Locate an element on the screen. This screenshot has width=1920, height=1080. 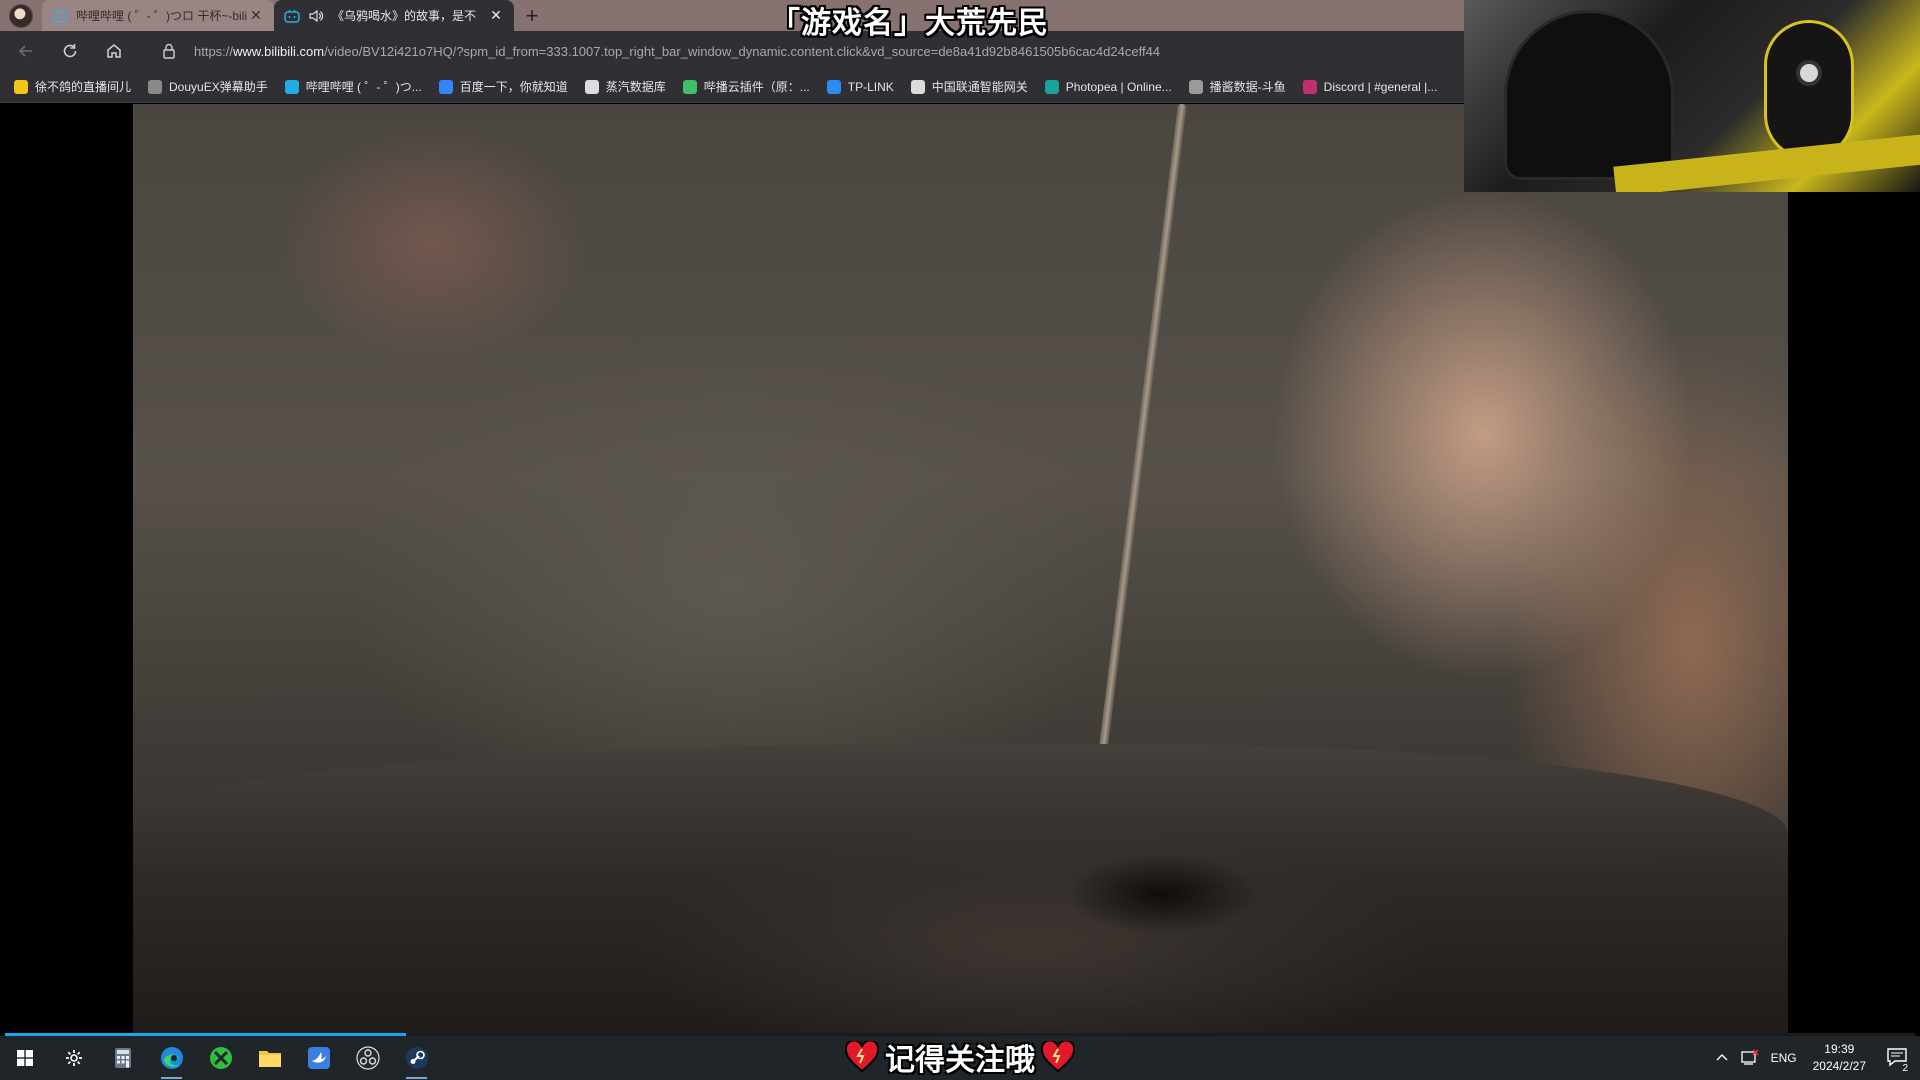
bookmark-item: 蒸汽数据库 is located at coordinates (625, 86).